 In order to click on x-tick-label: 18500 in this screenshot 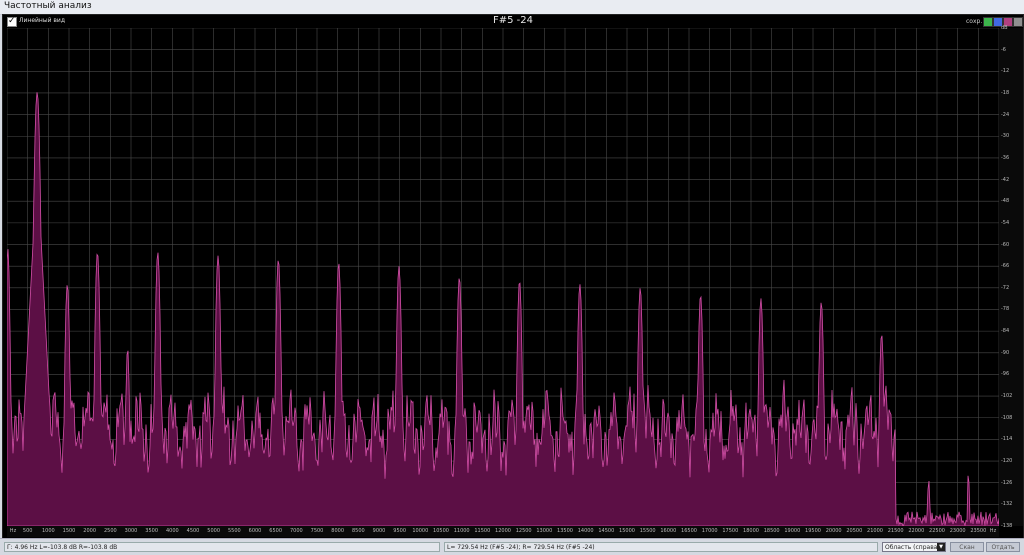, I will do `click(771, 531)`.